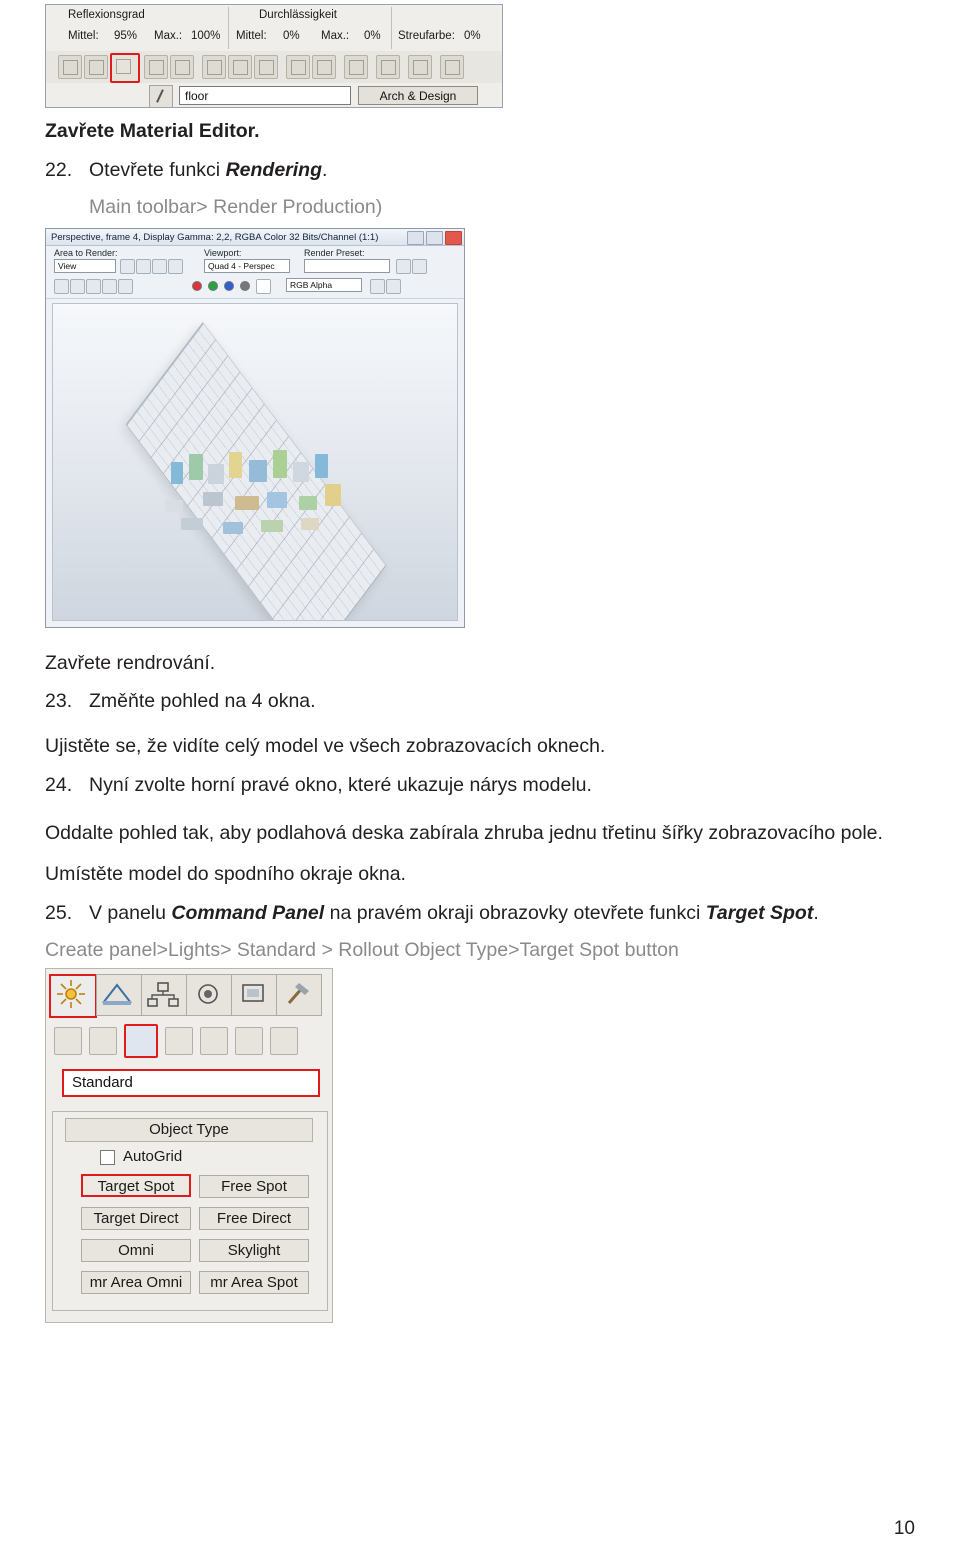 Image resolution: width=960 pixels, height=1558 pixels. Describe the element at coordinates (229, 286) in the screenshot. I see `blue-channel-dot` at that location.